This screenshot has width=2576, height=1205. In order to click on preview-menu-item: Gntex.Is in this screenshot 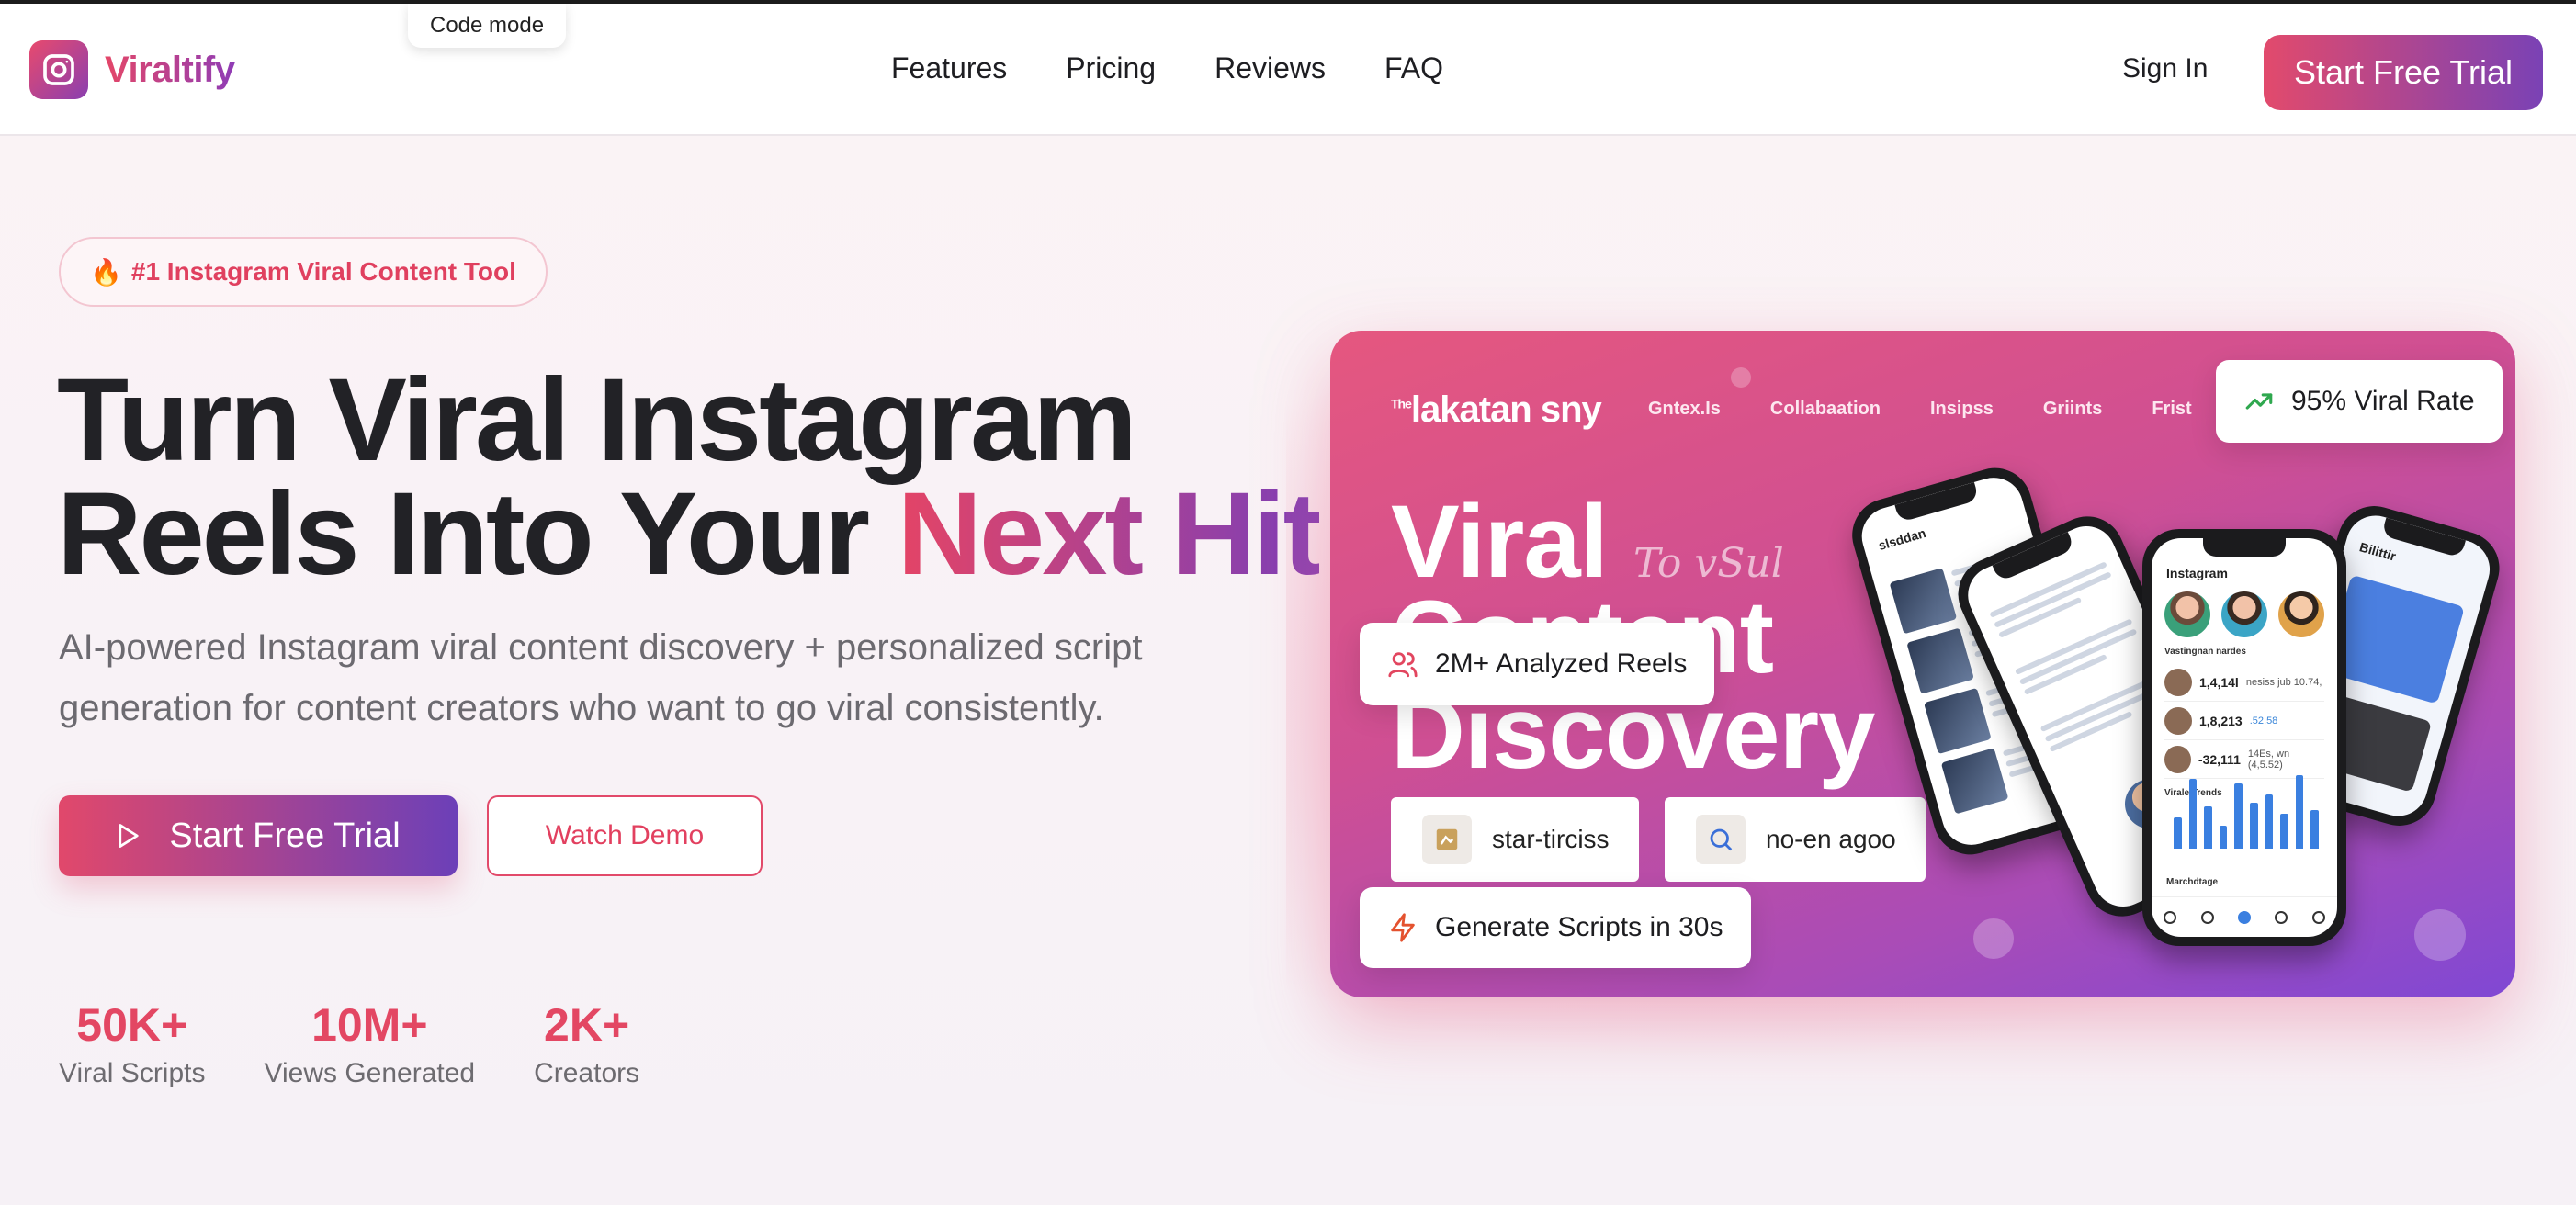, I will do `click(1684, 409)`.